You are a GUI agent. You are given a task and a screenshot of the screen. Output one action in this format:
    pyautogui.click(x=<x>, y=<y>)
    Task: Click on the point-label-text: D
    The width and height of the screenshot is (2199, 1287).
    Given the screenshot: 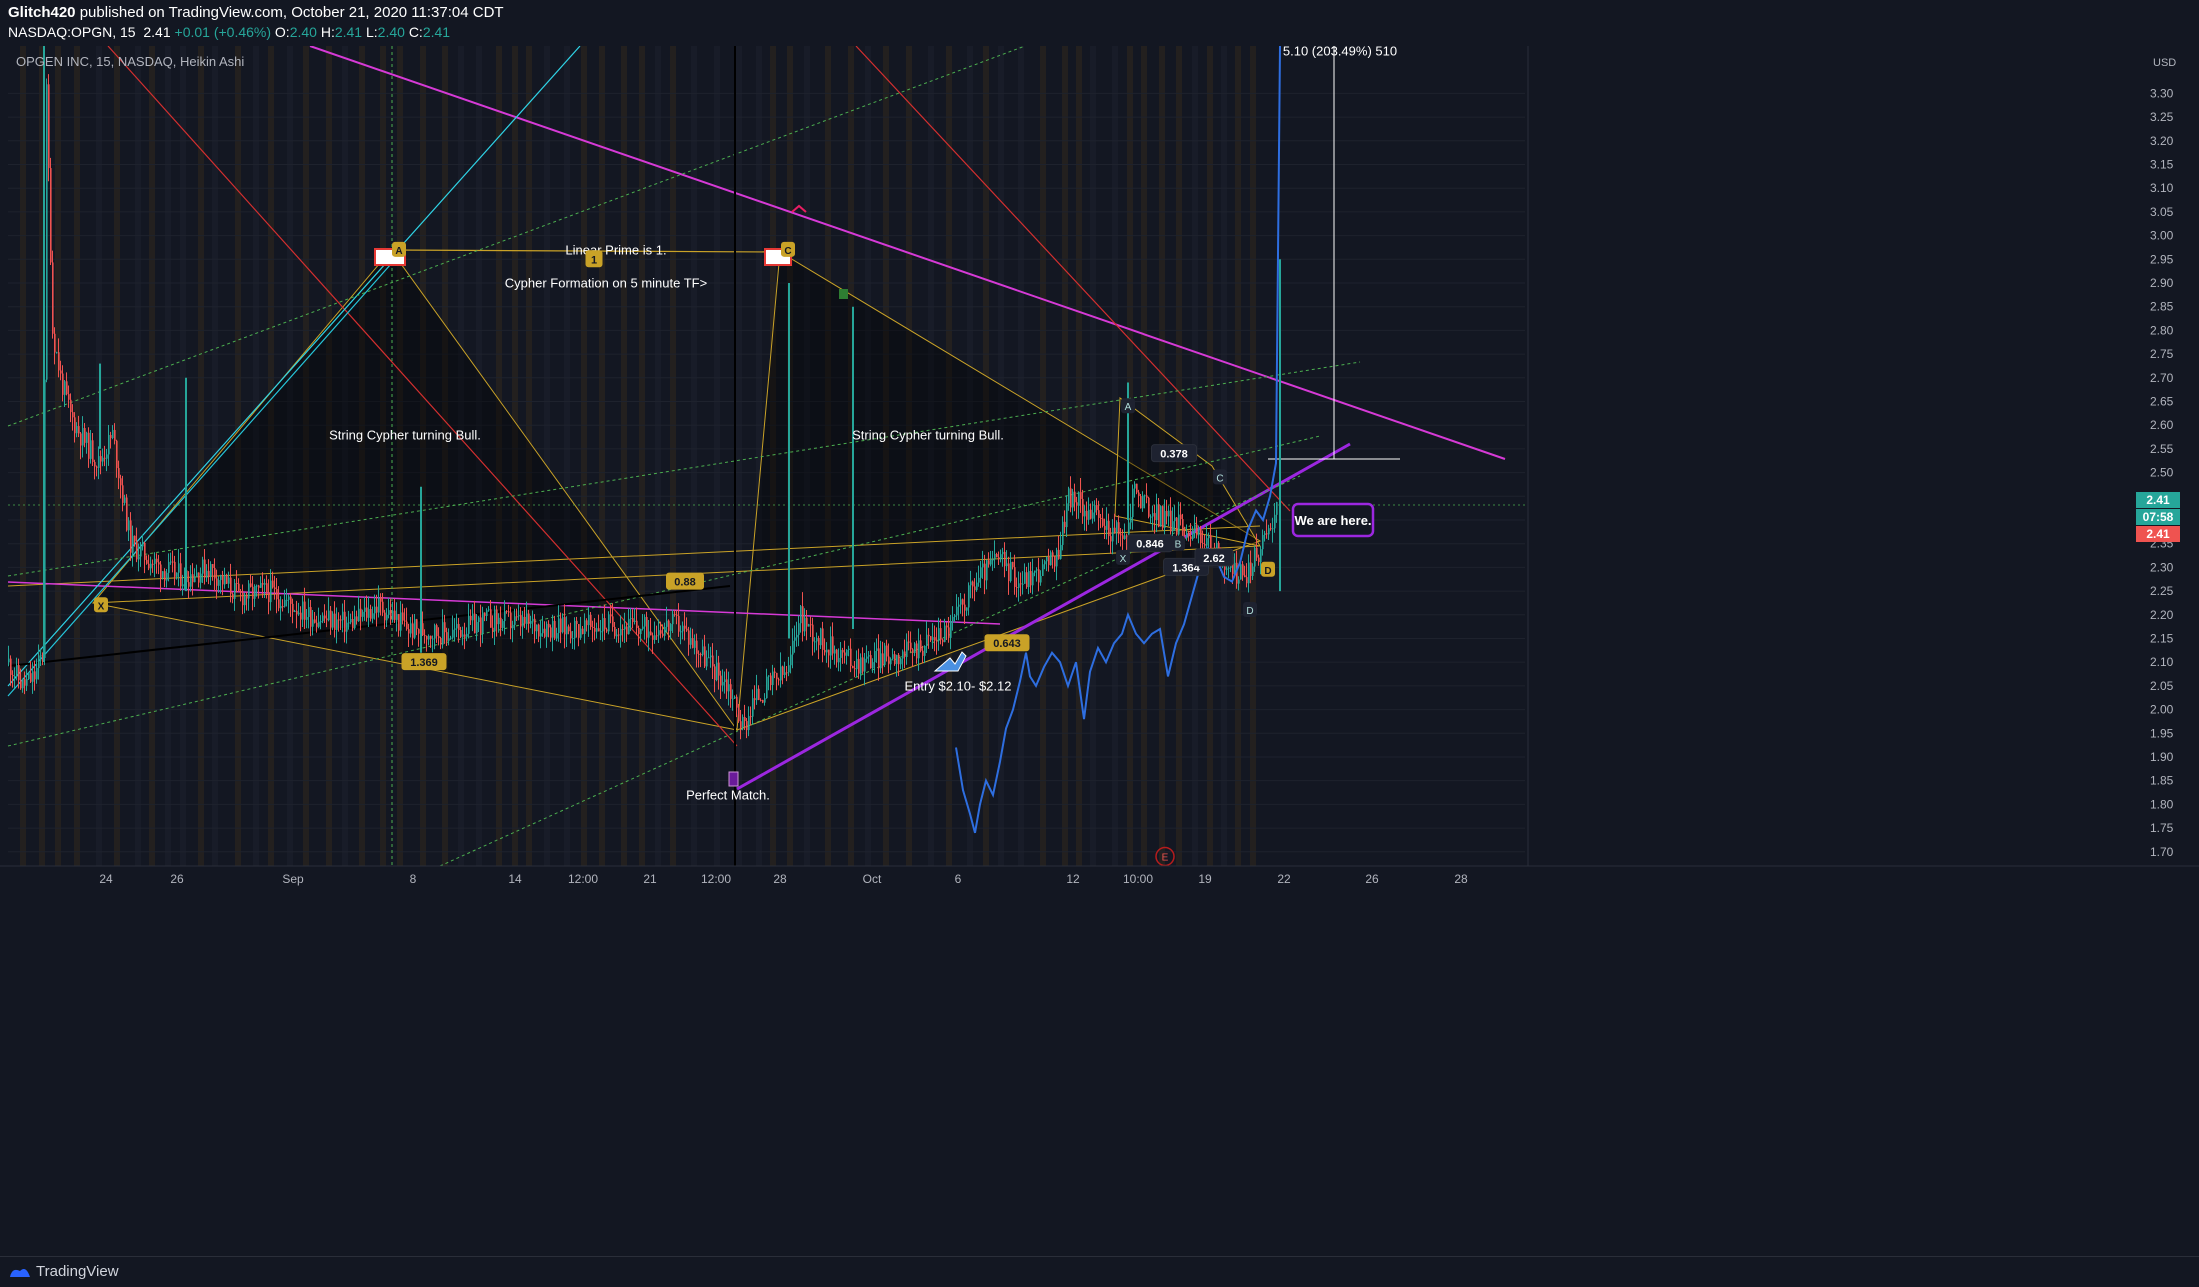 What is the action you would take?
    pyautogui.click(x=1267, y=571)
    